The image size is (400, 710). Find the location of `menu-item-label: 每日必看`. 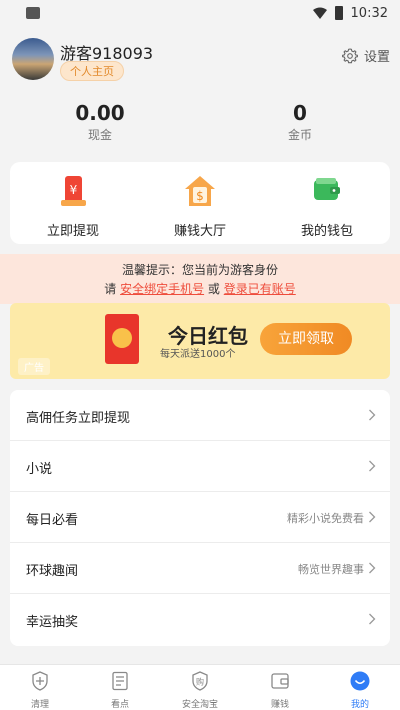

menu-item-label: 每日必看 is located at coordinates (52, 520).